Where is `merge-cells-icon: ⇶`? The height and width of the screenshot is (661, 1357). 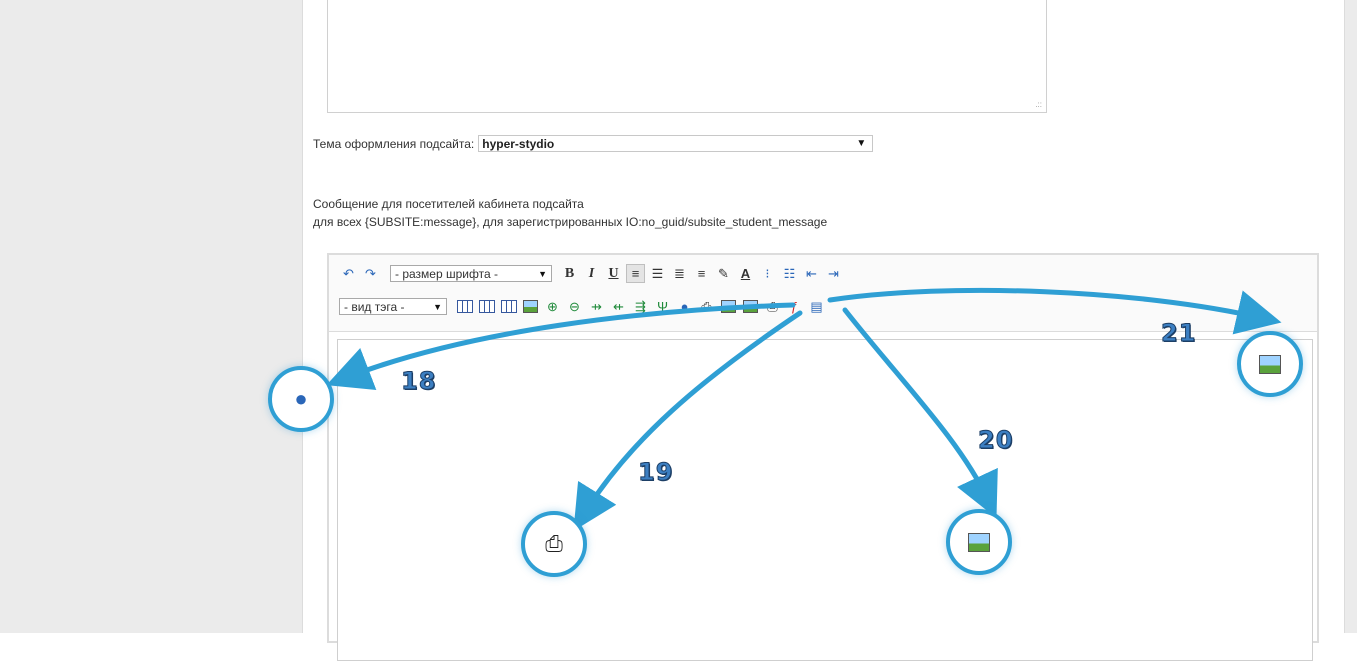
merge-cells-icon: ⇶ is located at coordinates (640, 306).